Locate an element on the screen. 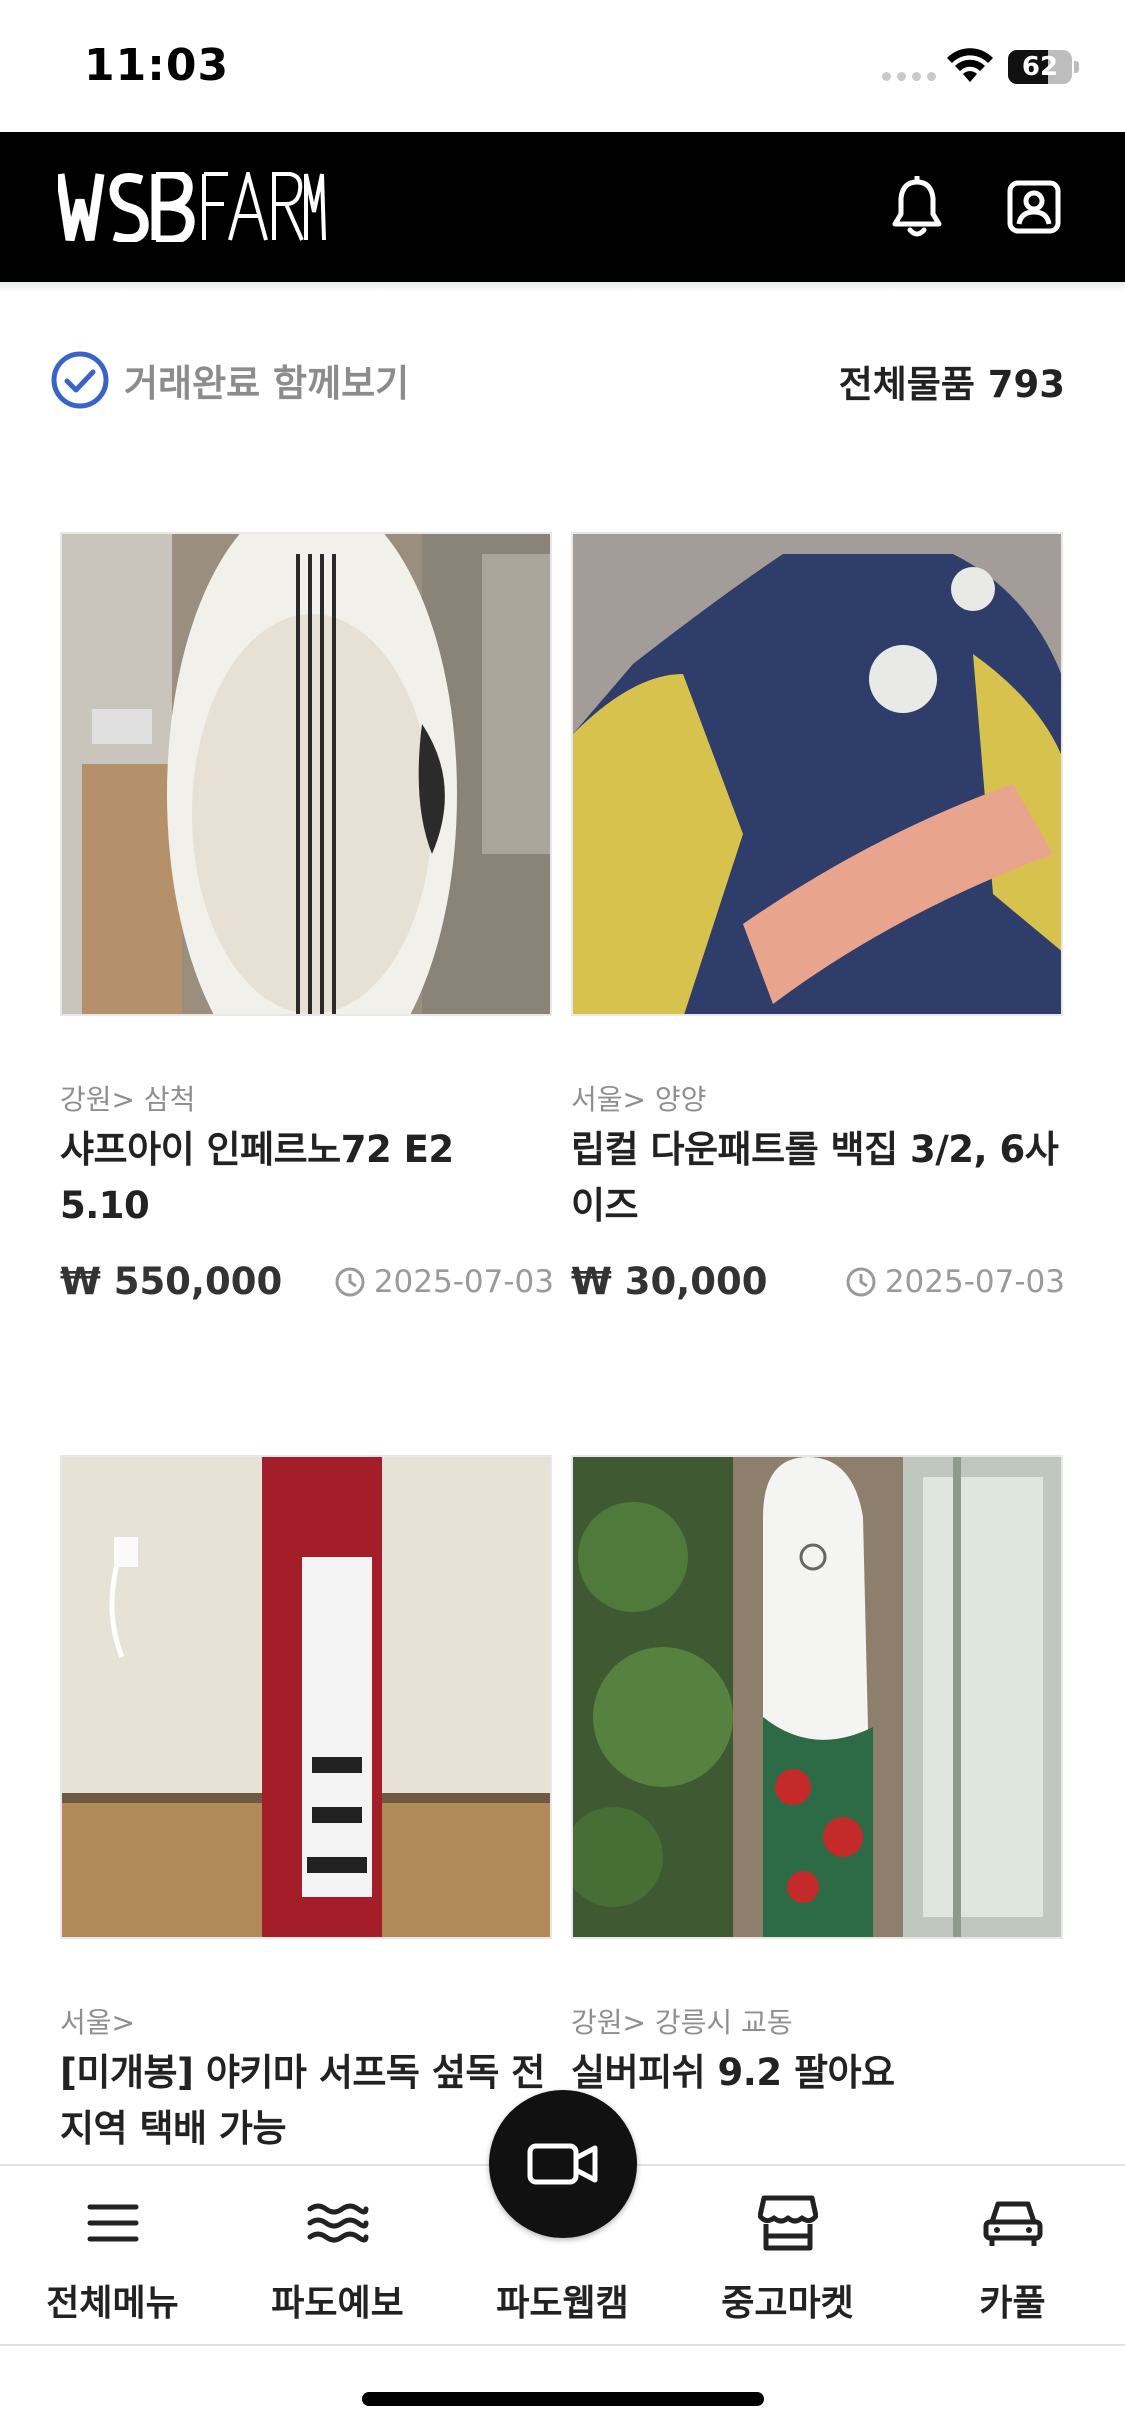 The width and height of the screenshot is (1125, 2436). nav-all-menu: 전체메뉴 is located at coordinates (112, 2256).